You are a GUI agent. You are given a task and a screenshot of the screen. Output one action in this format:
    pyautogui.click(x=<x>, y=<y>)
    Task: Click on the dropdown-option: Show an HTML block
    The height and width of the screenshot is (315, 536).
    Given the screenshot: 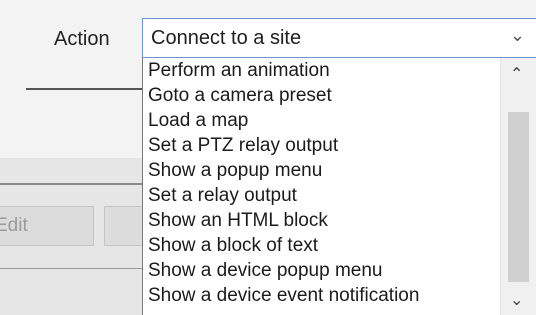 What is the action you would take?
    pyautogui.click(x=238, y=221)
    